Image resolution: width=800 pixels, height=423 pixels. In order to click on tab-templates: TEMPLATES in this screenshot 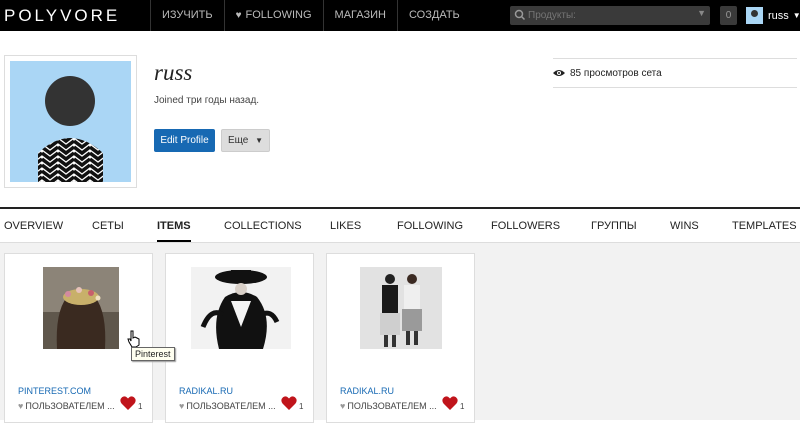, I will do `click(764, 226)`.